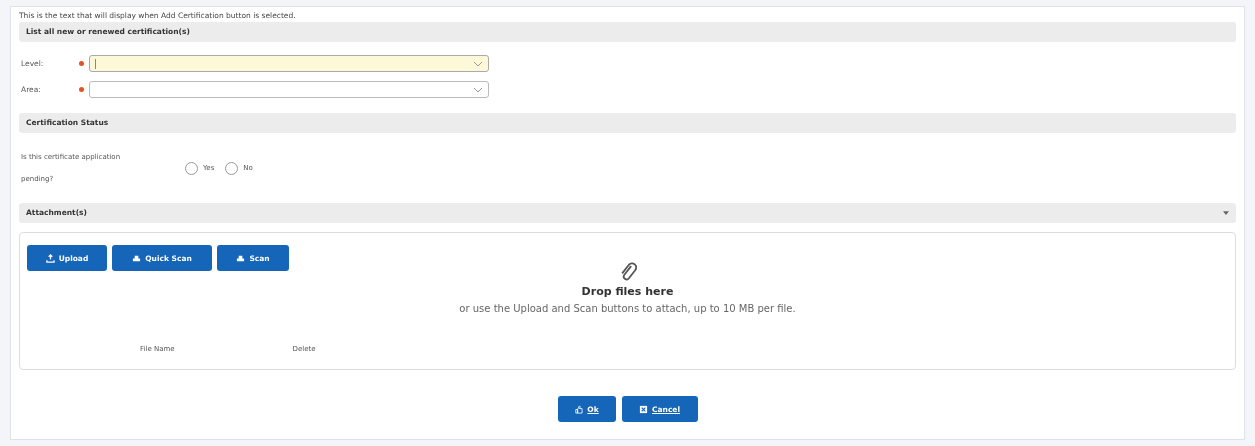  What do you see at coordinates (627, 291) in the screenshot?
I see `drop-title: Drop files here` at bounding box center [627, 291].